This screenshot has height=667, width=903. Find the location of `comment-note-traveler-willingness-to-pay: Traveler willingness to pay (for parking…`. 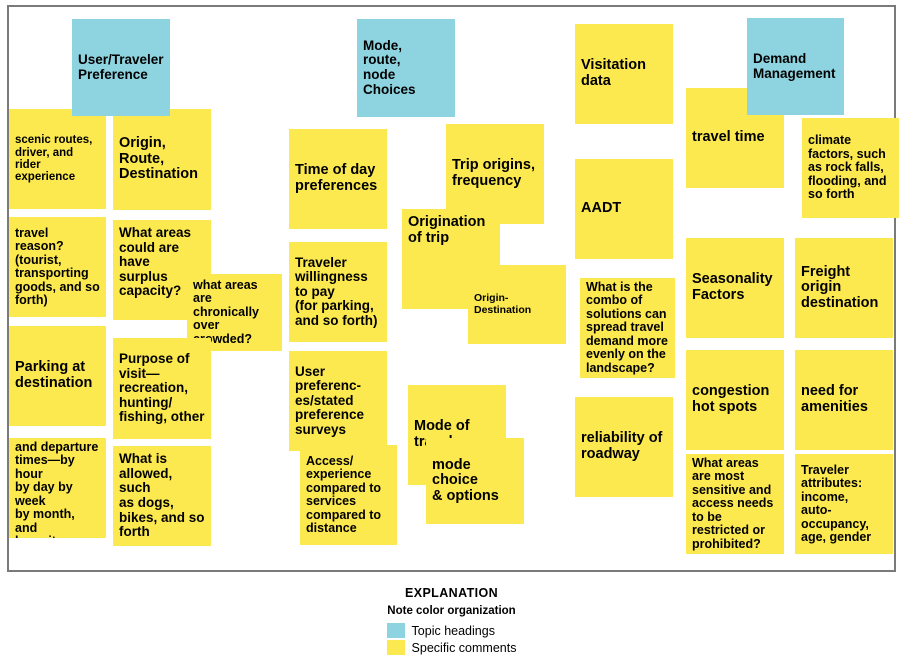

comment-note-traveler-willingness-to-pay: Traveler willingness to pay (for parking… is located at coordinates (338, 292).